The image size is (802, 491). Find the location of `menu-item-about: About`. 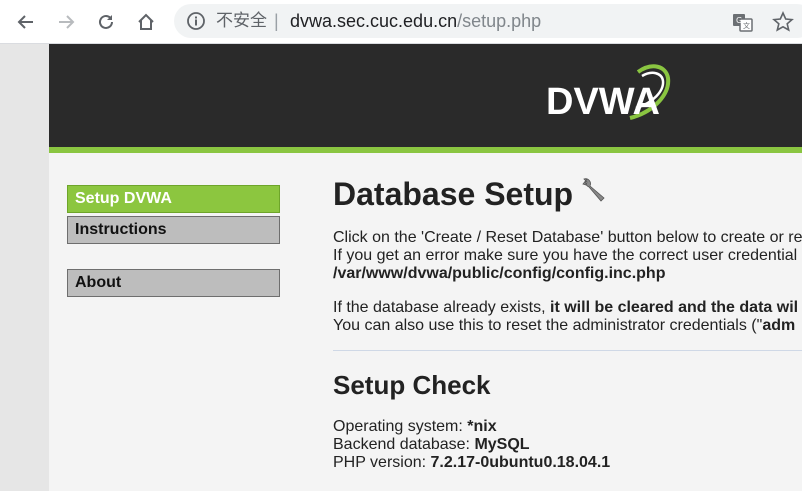

menu-item-about: About is located at coordinates (173, 283).